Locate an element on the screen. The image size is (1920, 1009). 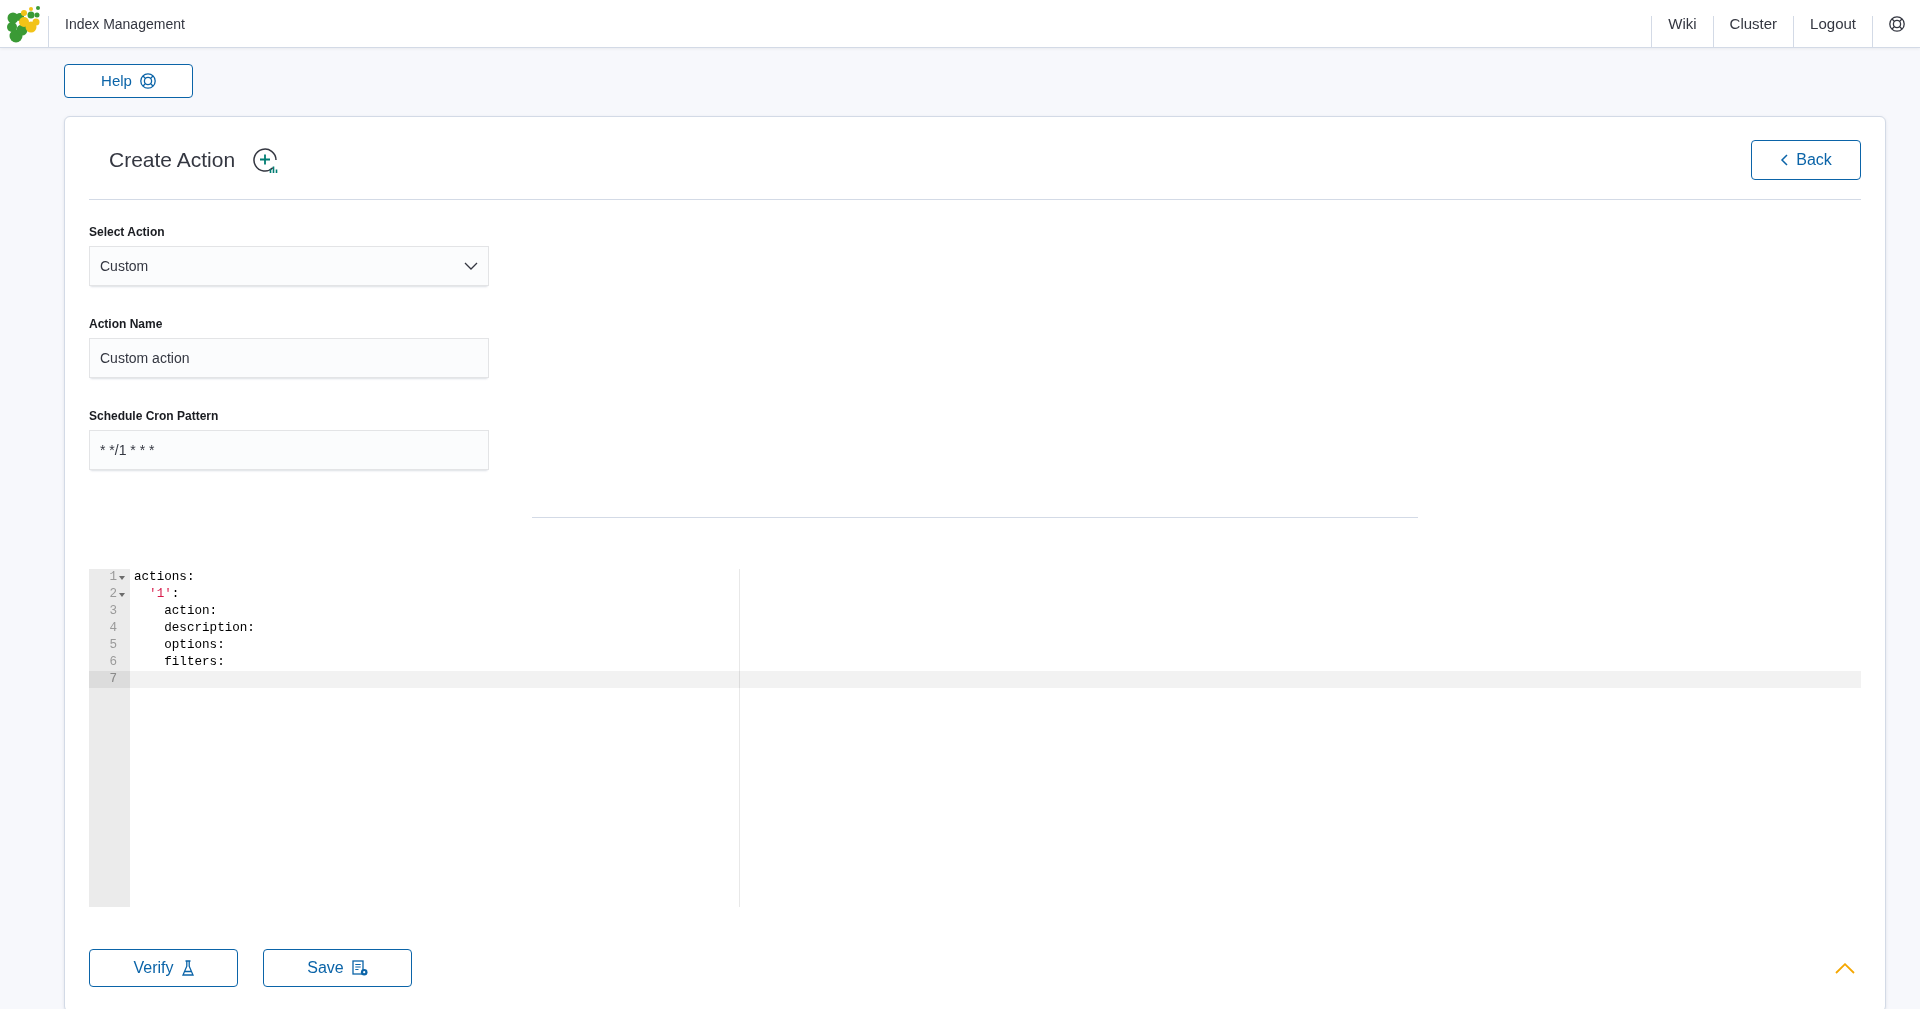
document-gear-icon is located at coordinates (359, 968).